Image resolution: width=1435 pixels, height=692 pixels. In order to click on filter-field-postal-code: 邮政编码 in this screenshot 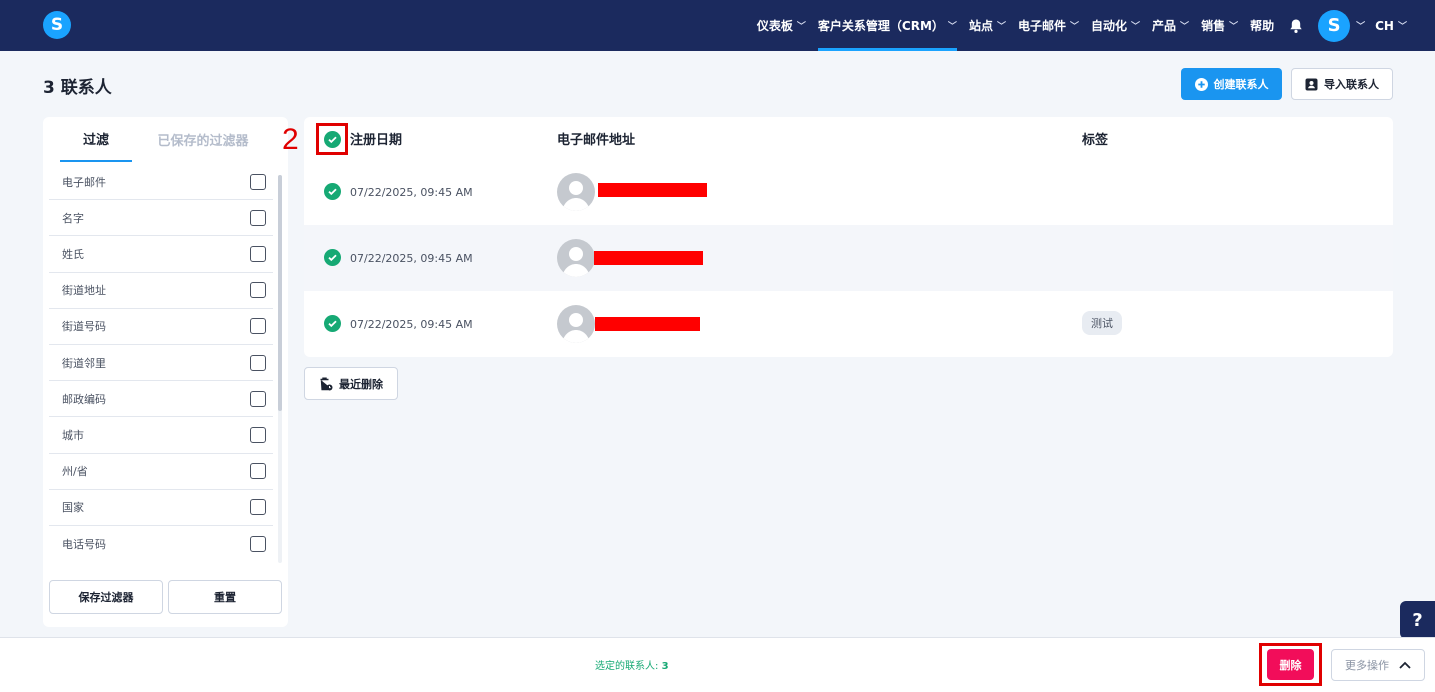, I will do `click(161, 399)`.